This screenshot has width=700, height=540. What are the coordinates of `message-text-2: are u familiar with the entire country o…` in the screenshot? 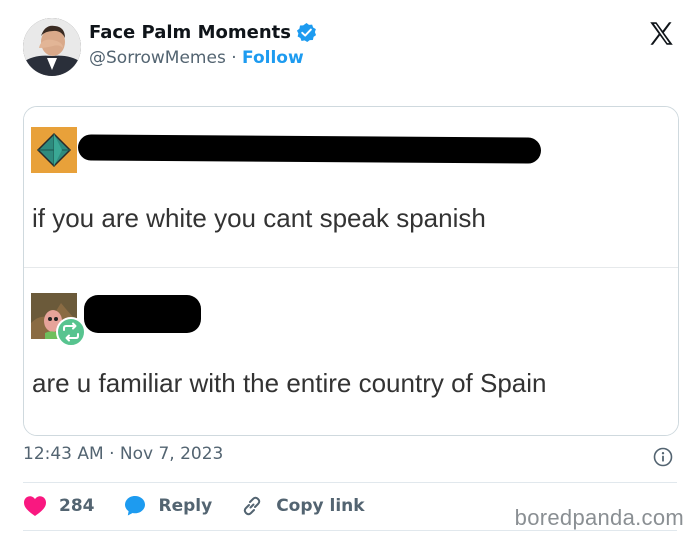 It's located at (289, 383).